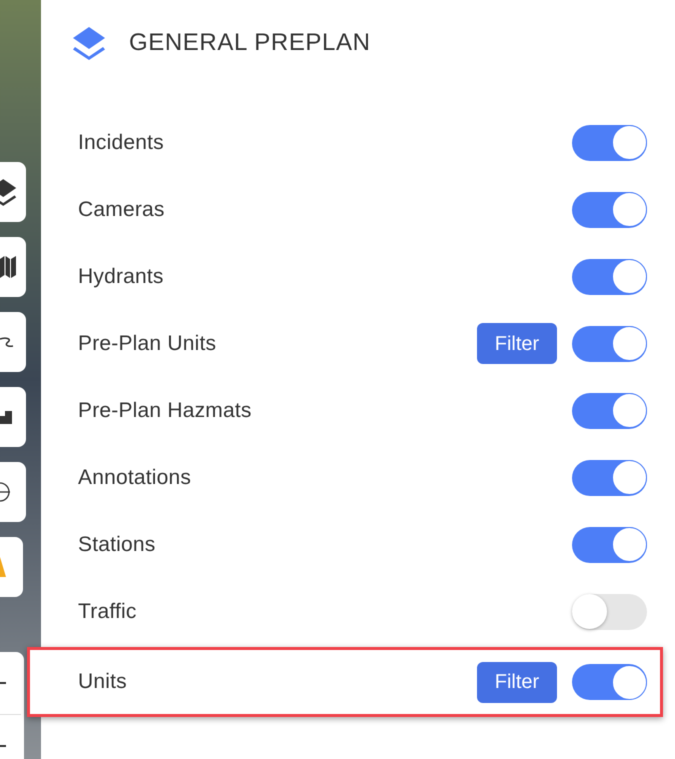 This screenshot has width=675, height=759. I want to click on layer-label: Hydrants, so click(121, 277).